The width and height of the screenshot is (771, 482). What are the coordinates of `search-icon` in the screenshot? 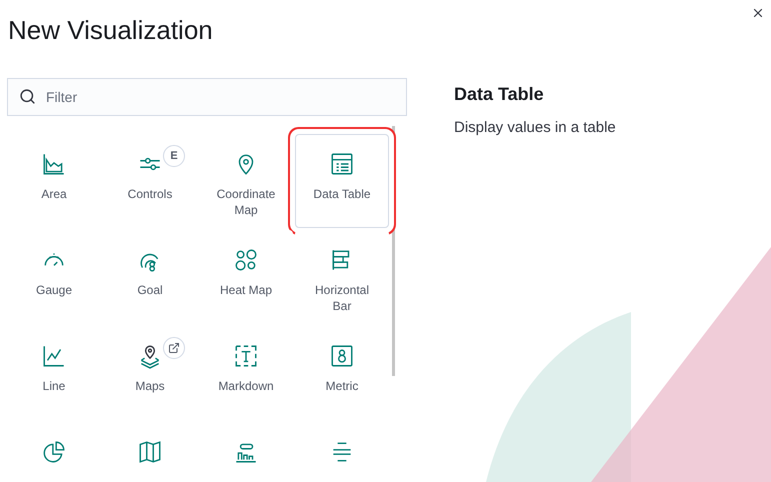 It's located at (27, 96).